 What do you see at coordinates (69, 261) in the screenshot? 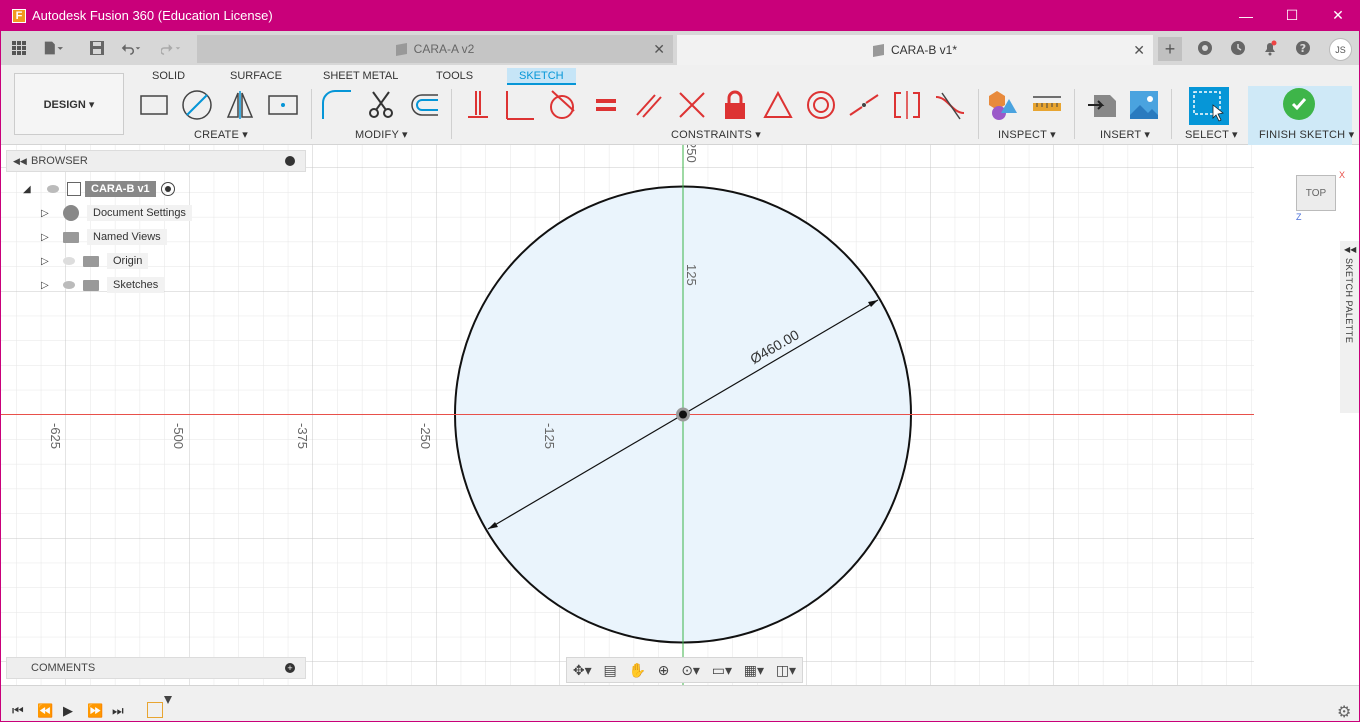
I see `hidden-eye-icon` at bounding box center [69, 261].